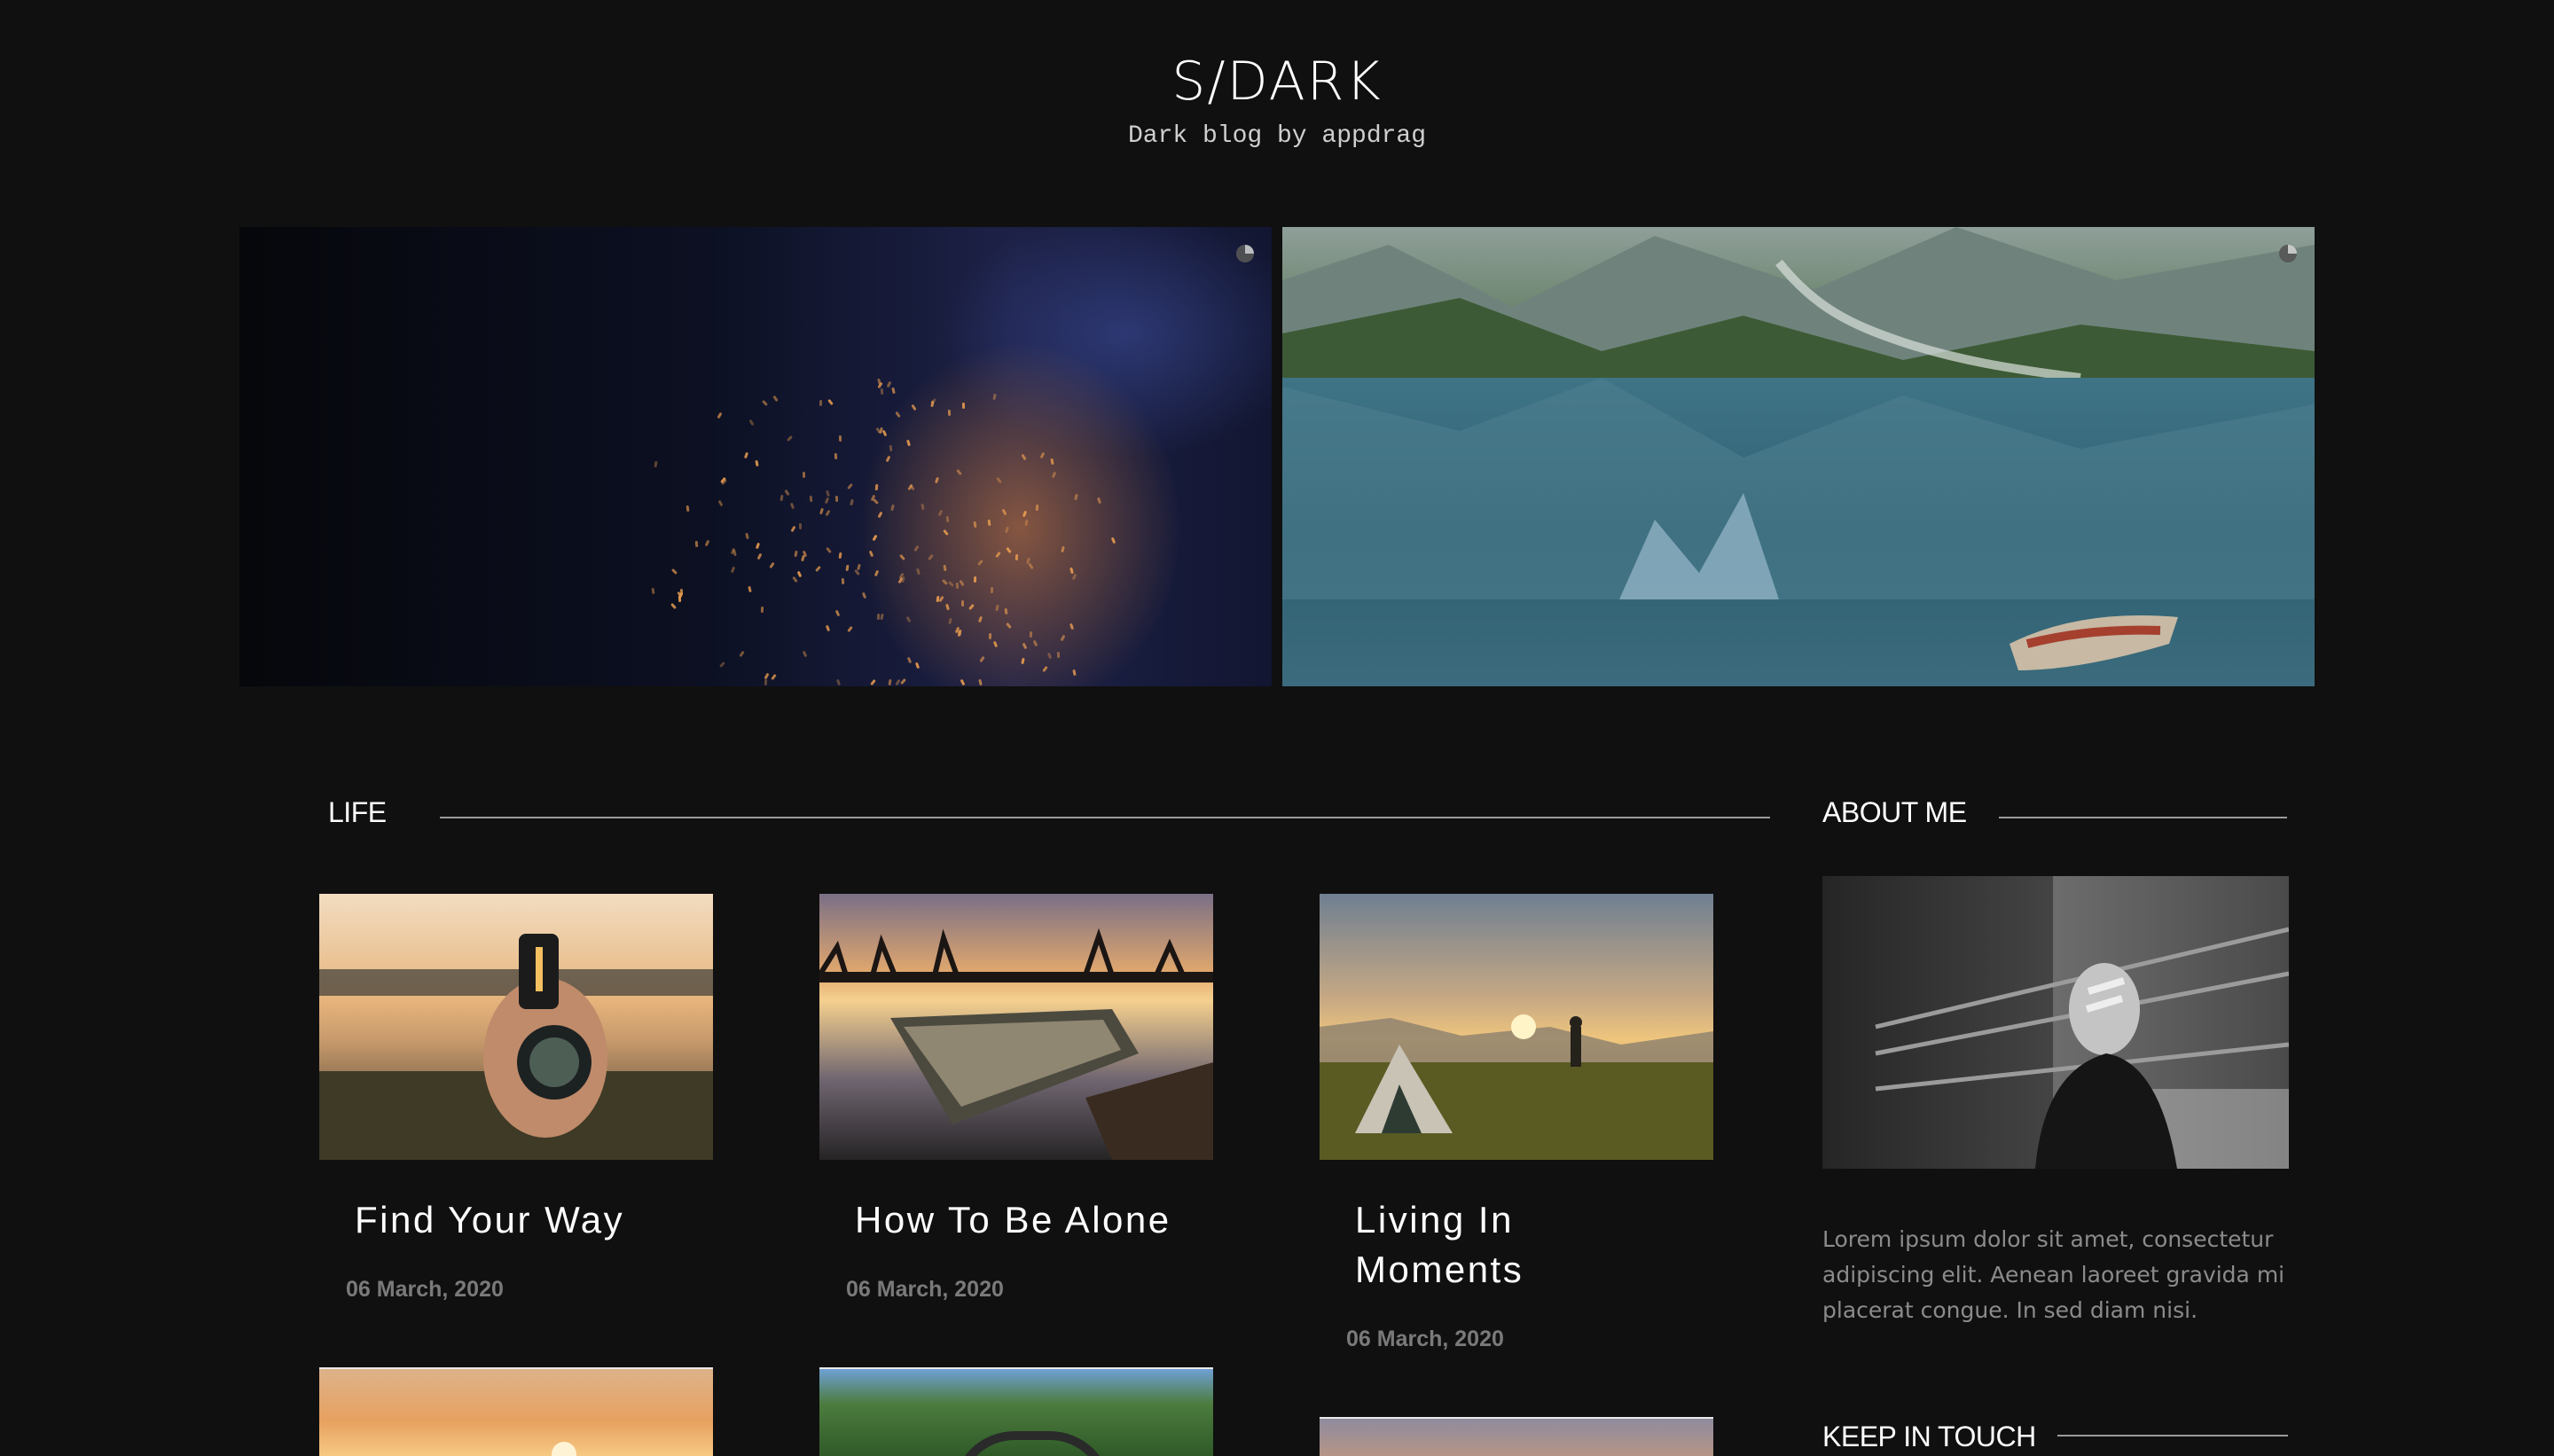  I want to click on post-image-graphic, so click(516, 1027).